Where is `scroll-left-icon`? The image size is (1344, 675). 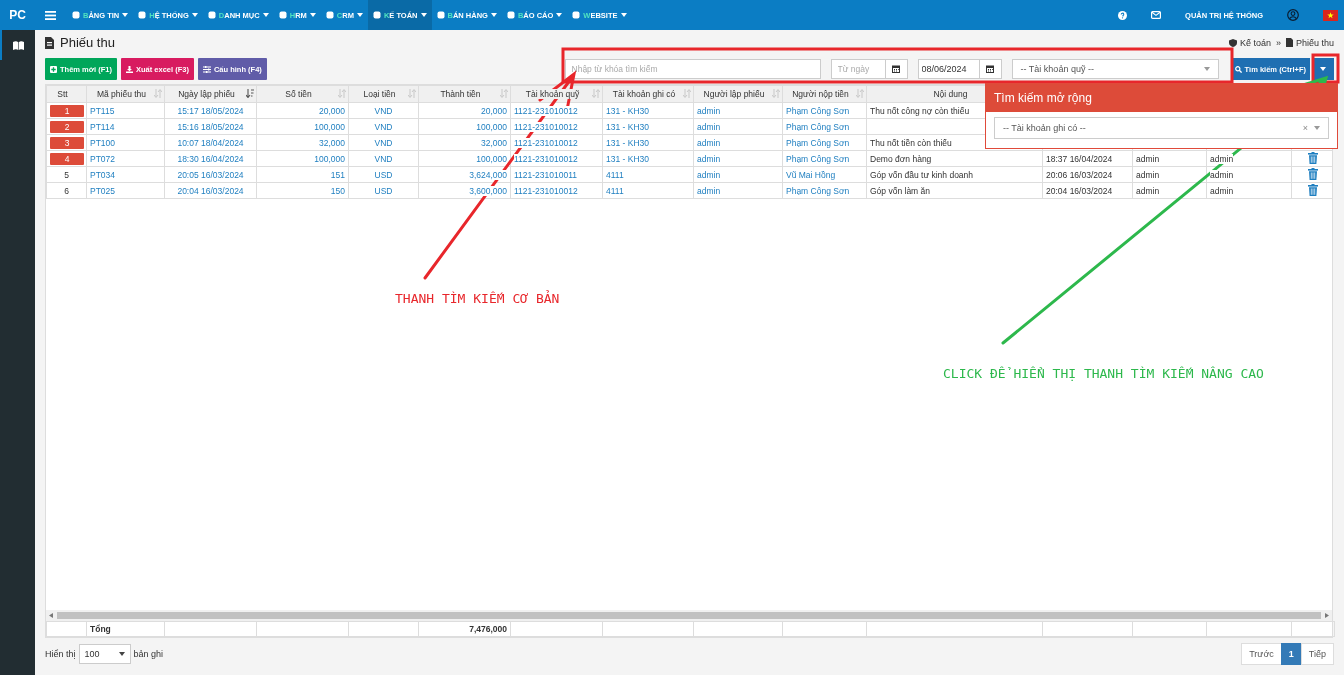
scroll-left-icon is located at coordinates (51, 615).